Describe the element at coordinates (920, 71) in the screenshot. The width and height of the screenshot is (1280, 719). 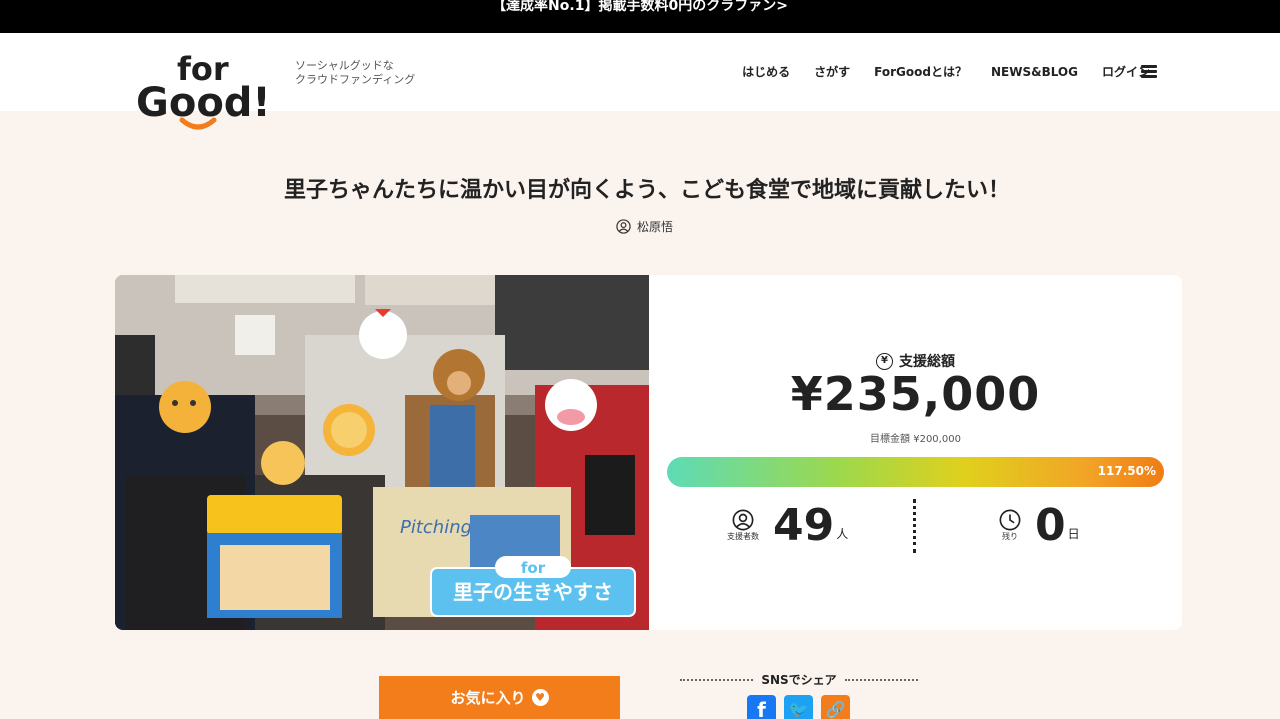
I see `nav-about: ForGoodとは？` at that location.